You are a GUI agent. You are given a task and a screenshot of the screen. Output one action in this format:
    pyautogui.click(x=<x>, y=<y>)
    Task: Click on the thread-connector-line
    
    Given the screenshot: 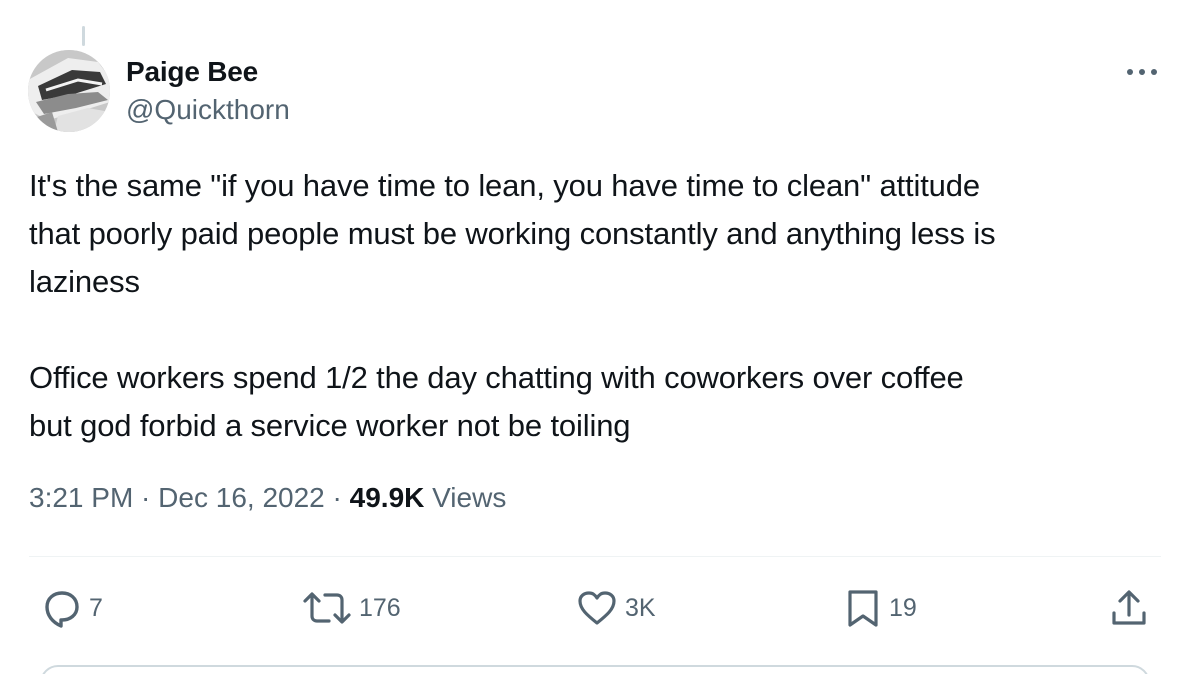 What is the action you would take?
    pyautogui.click(x=83, y=36)
    